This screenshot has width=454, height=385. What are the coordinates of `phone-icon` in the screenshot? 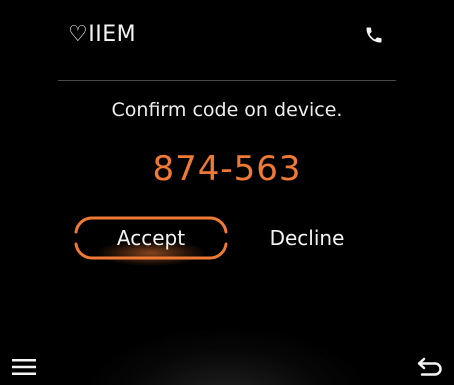 It's located at (374, 35).